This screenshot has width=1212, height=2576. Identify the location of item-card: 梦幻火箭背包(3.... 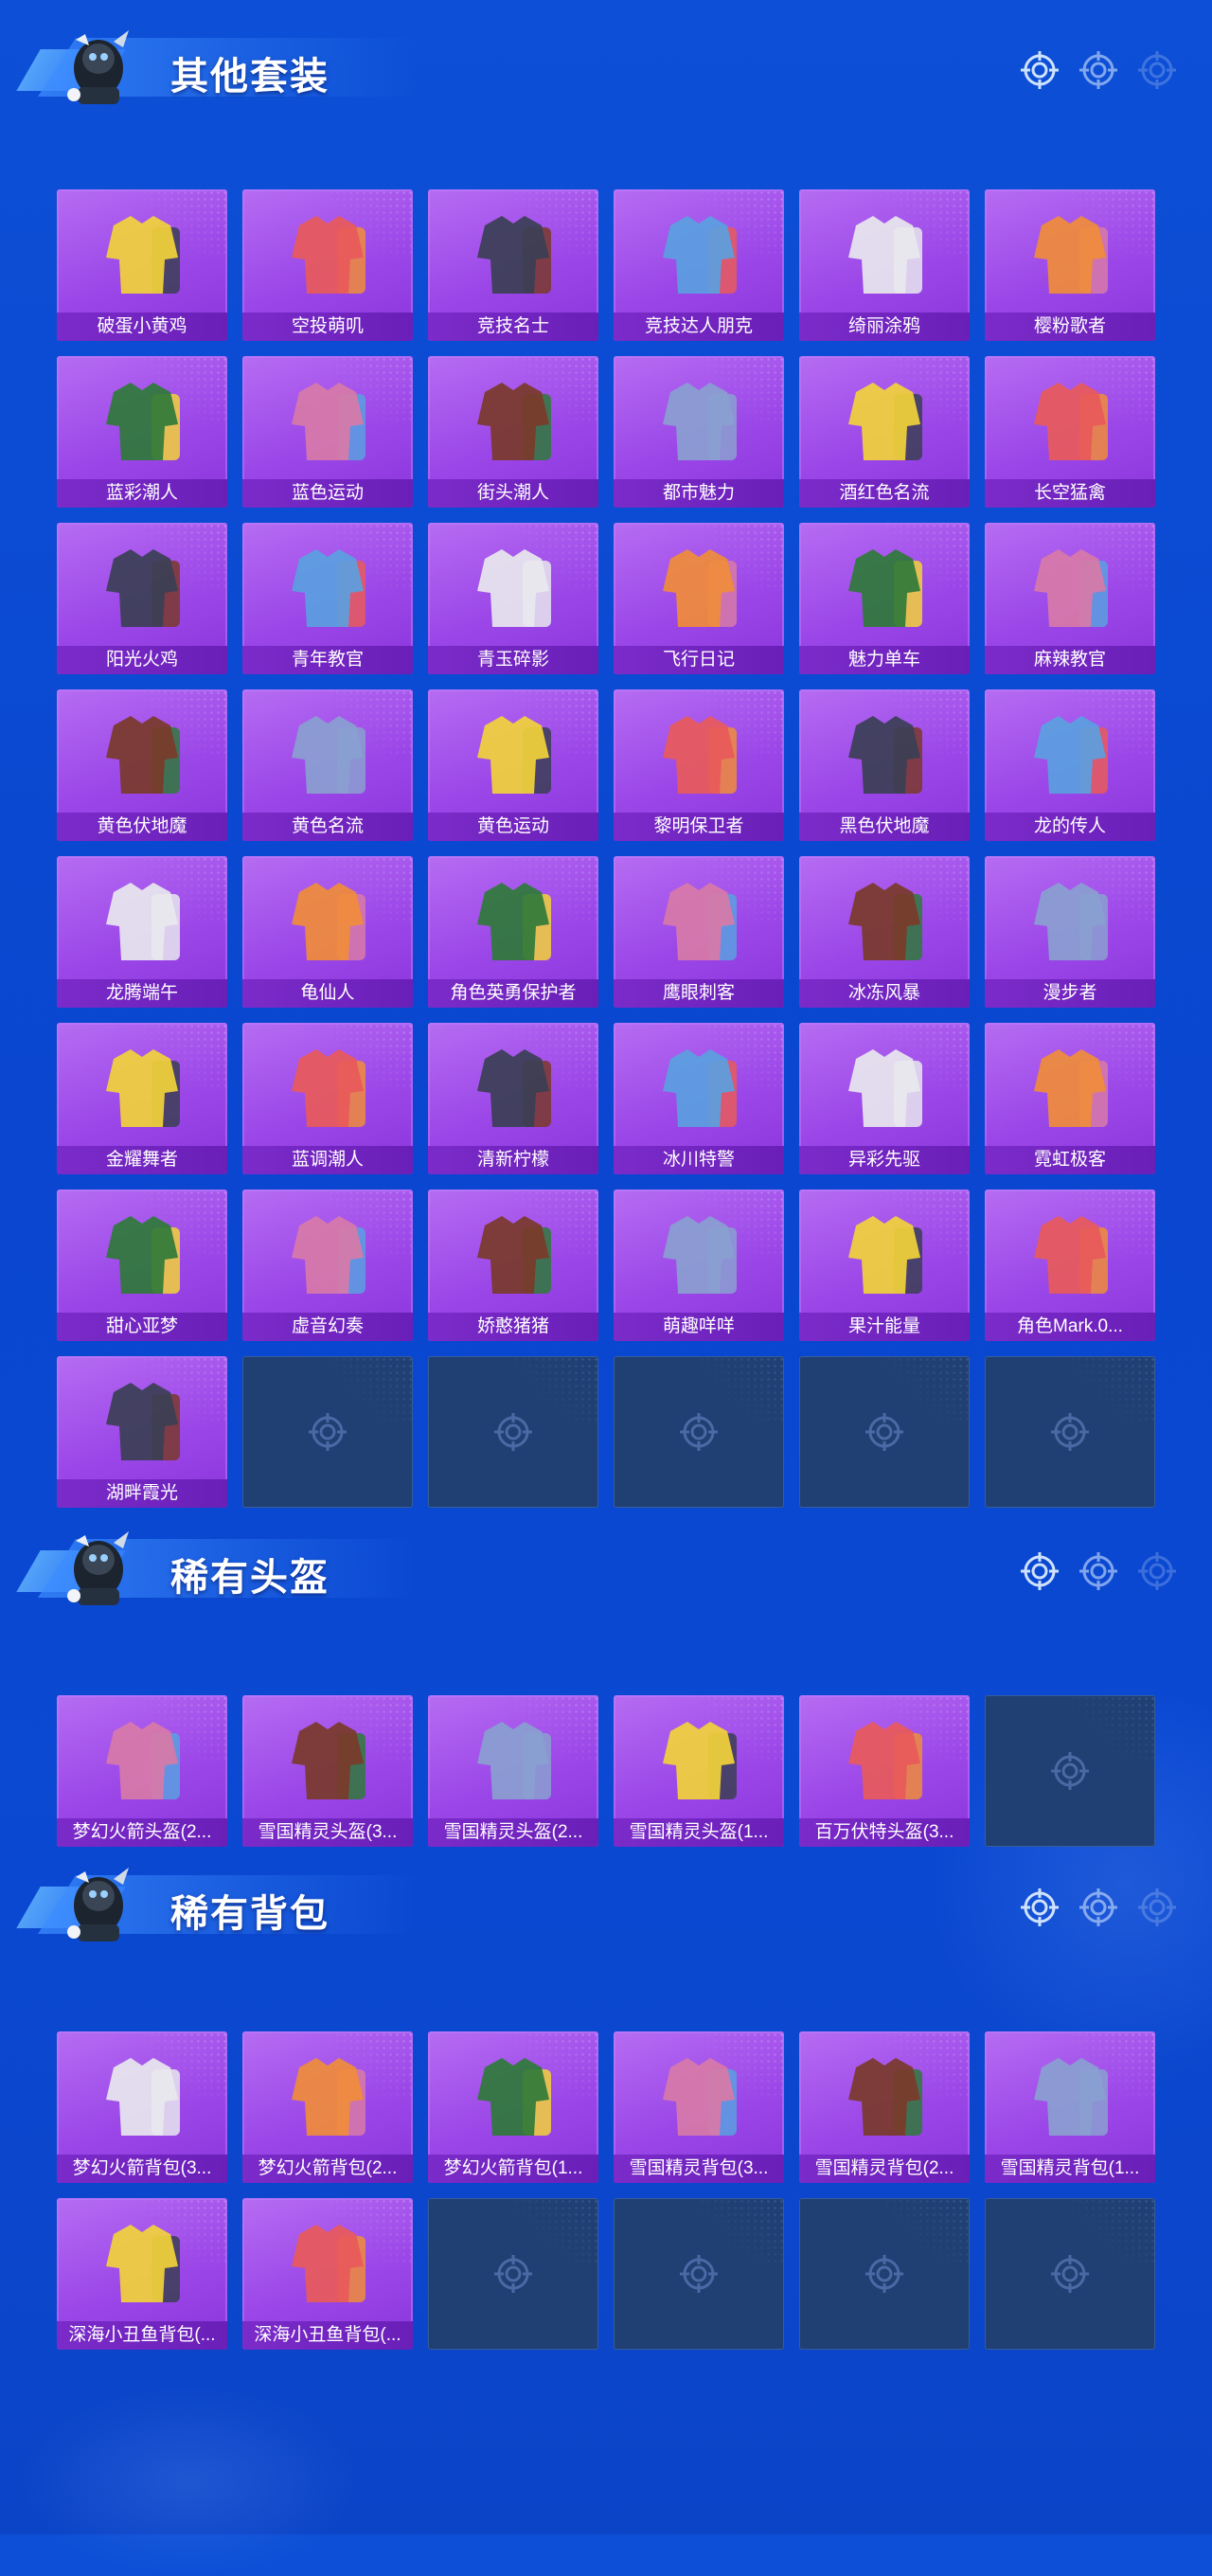
(142, 2107).